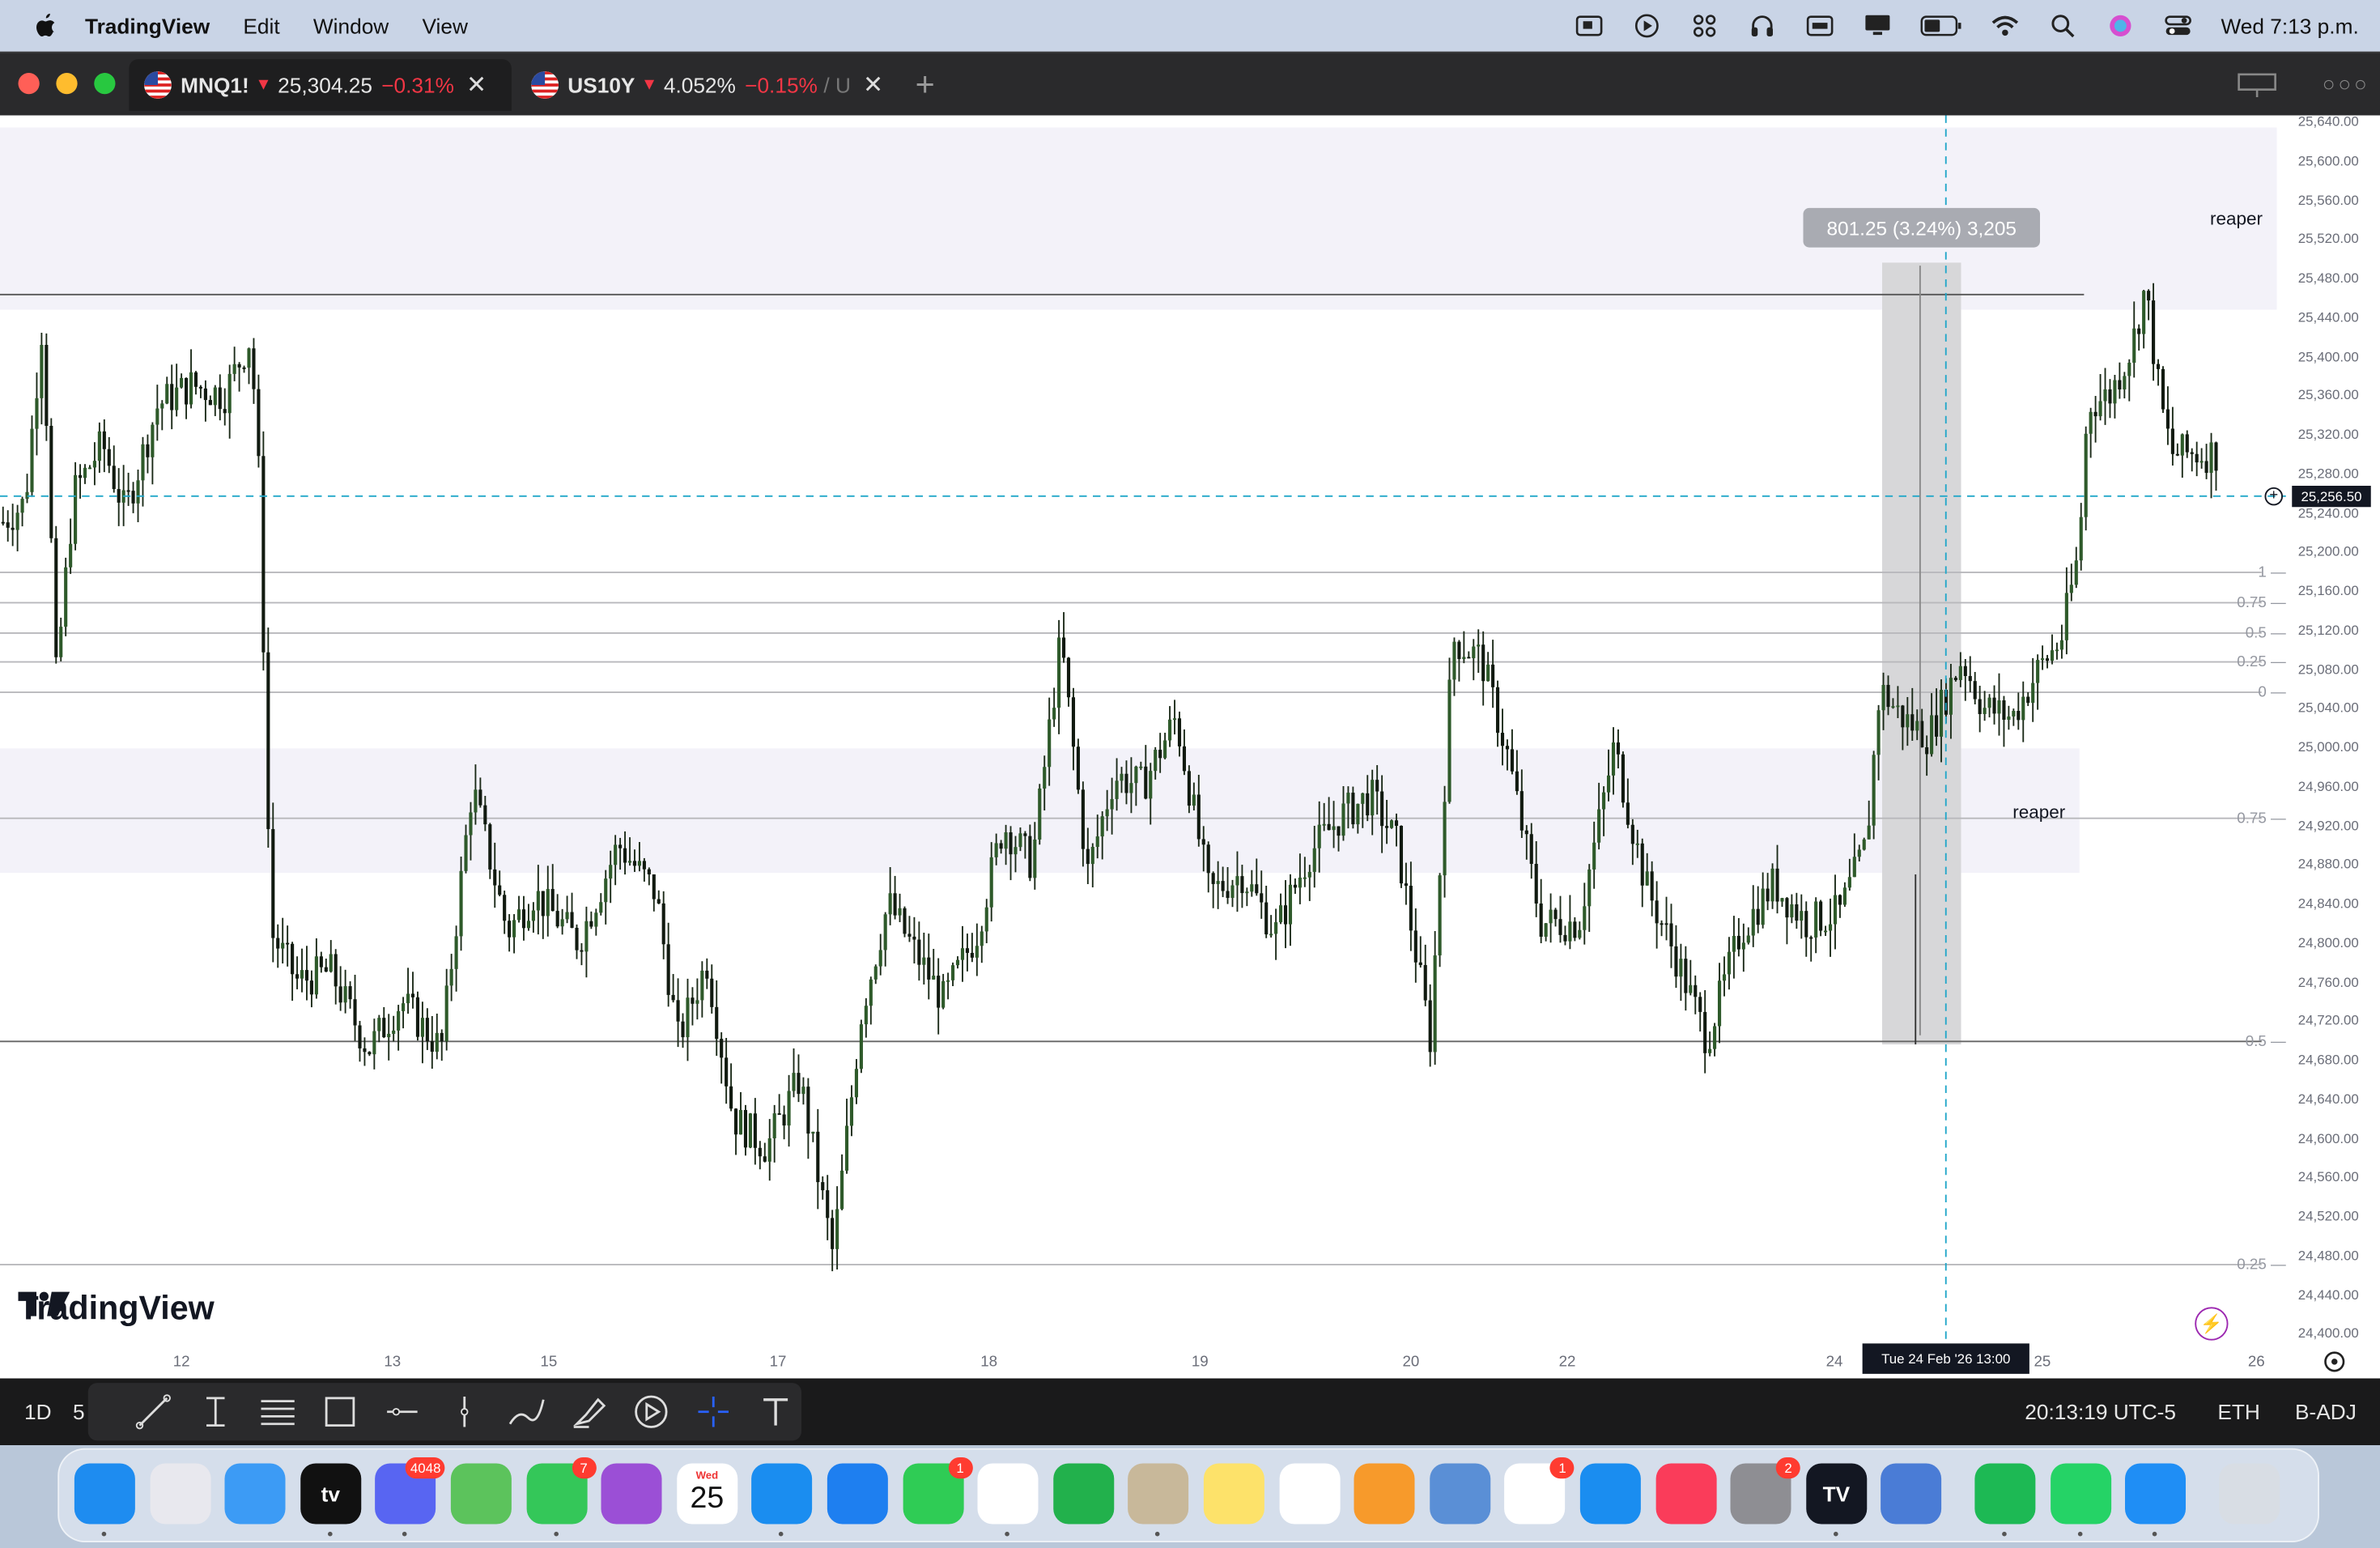 This screenshot has width=2380, height=1548. What do you see at coordinates (331, 1494) in the screenshot?
I see `apple-tv-icon: tv` at bounding box center [331, 1494].